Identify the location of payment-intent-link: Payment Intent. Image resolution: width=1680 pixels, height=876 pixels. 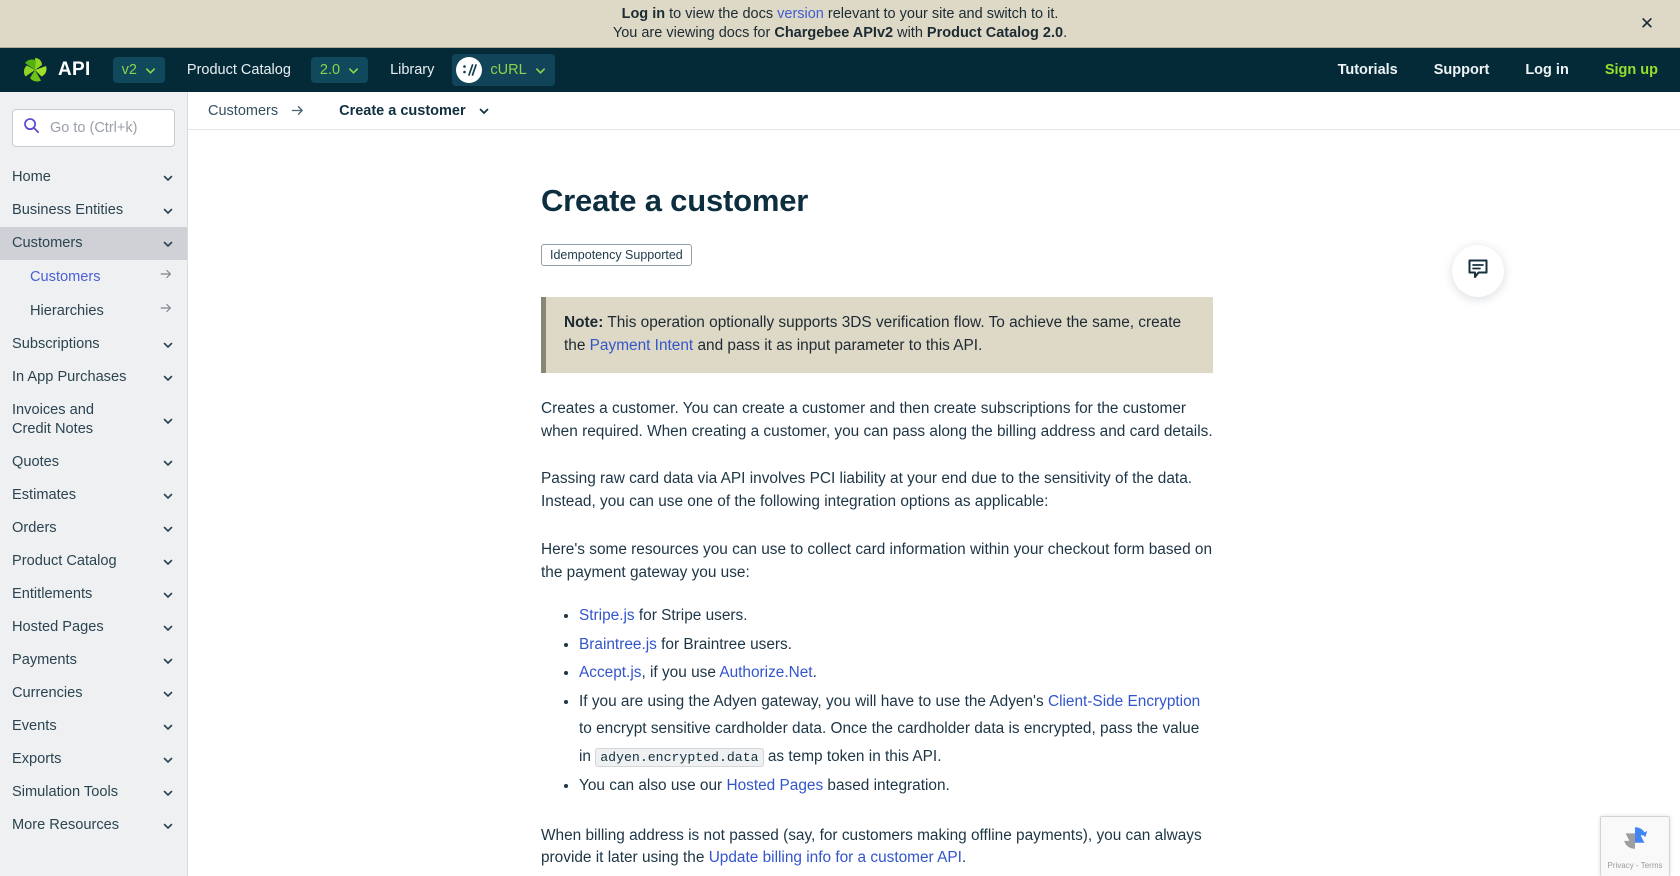
(642, 345).